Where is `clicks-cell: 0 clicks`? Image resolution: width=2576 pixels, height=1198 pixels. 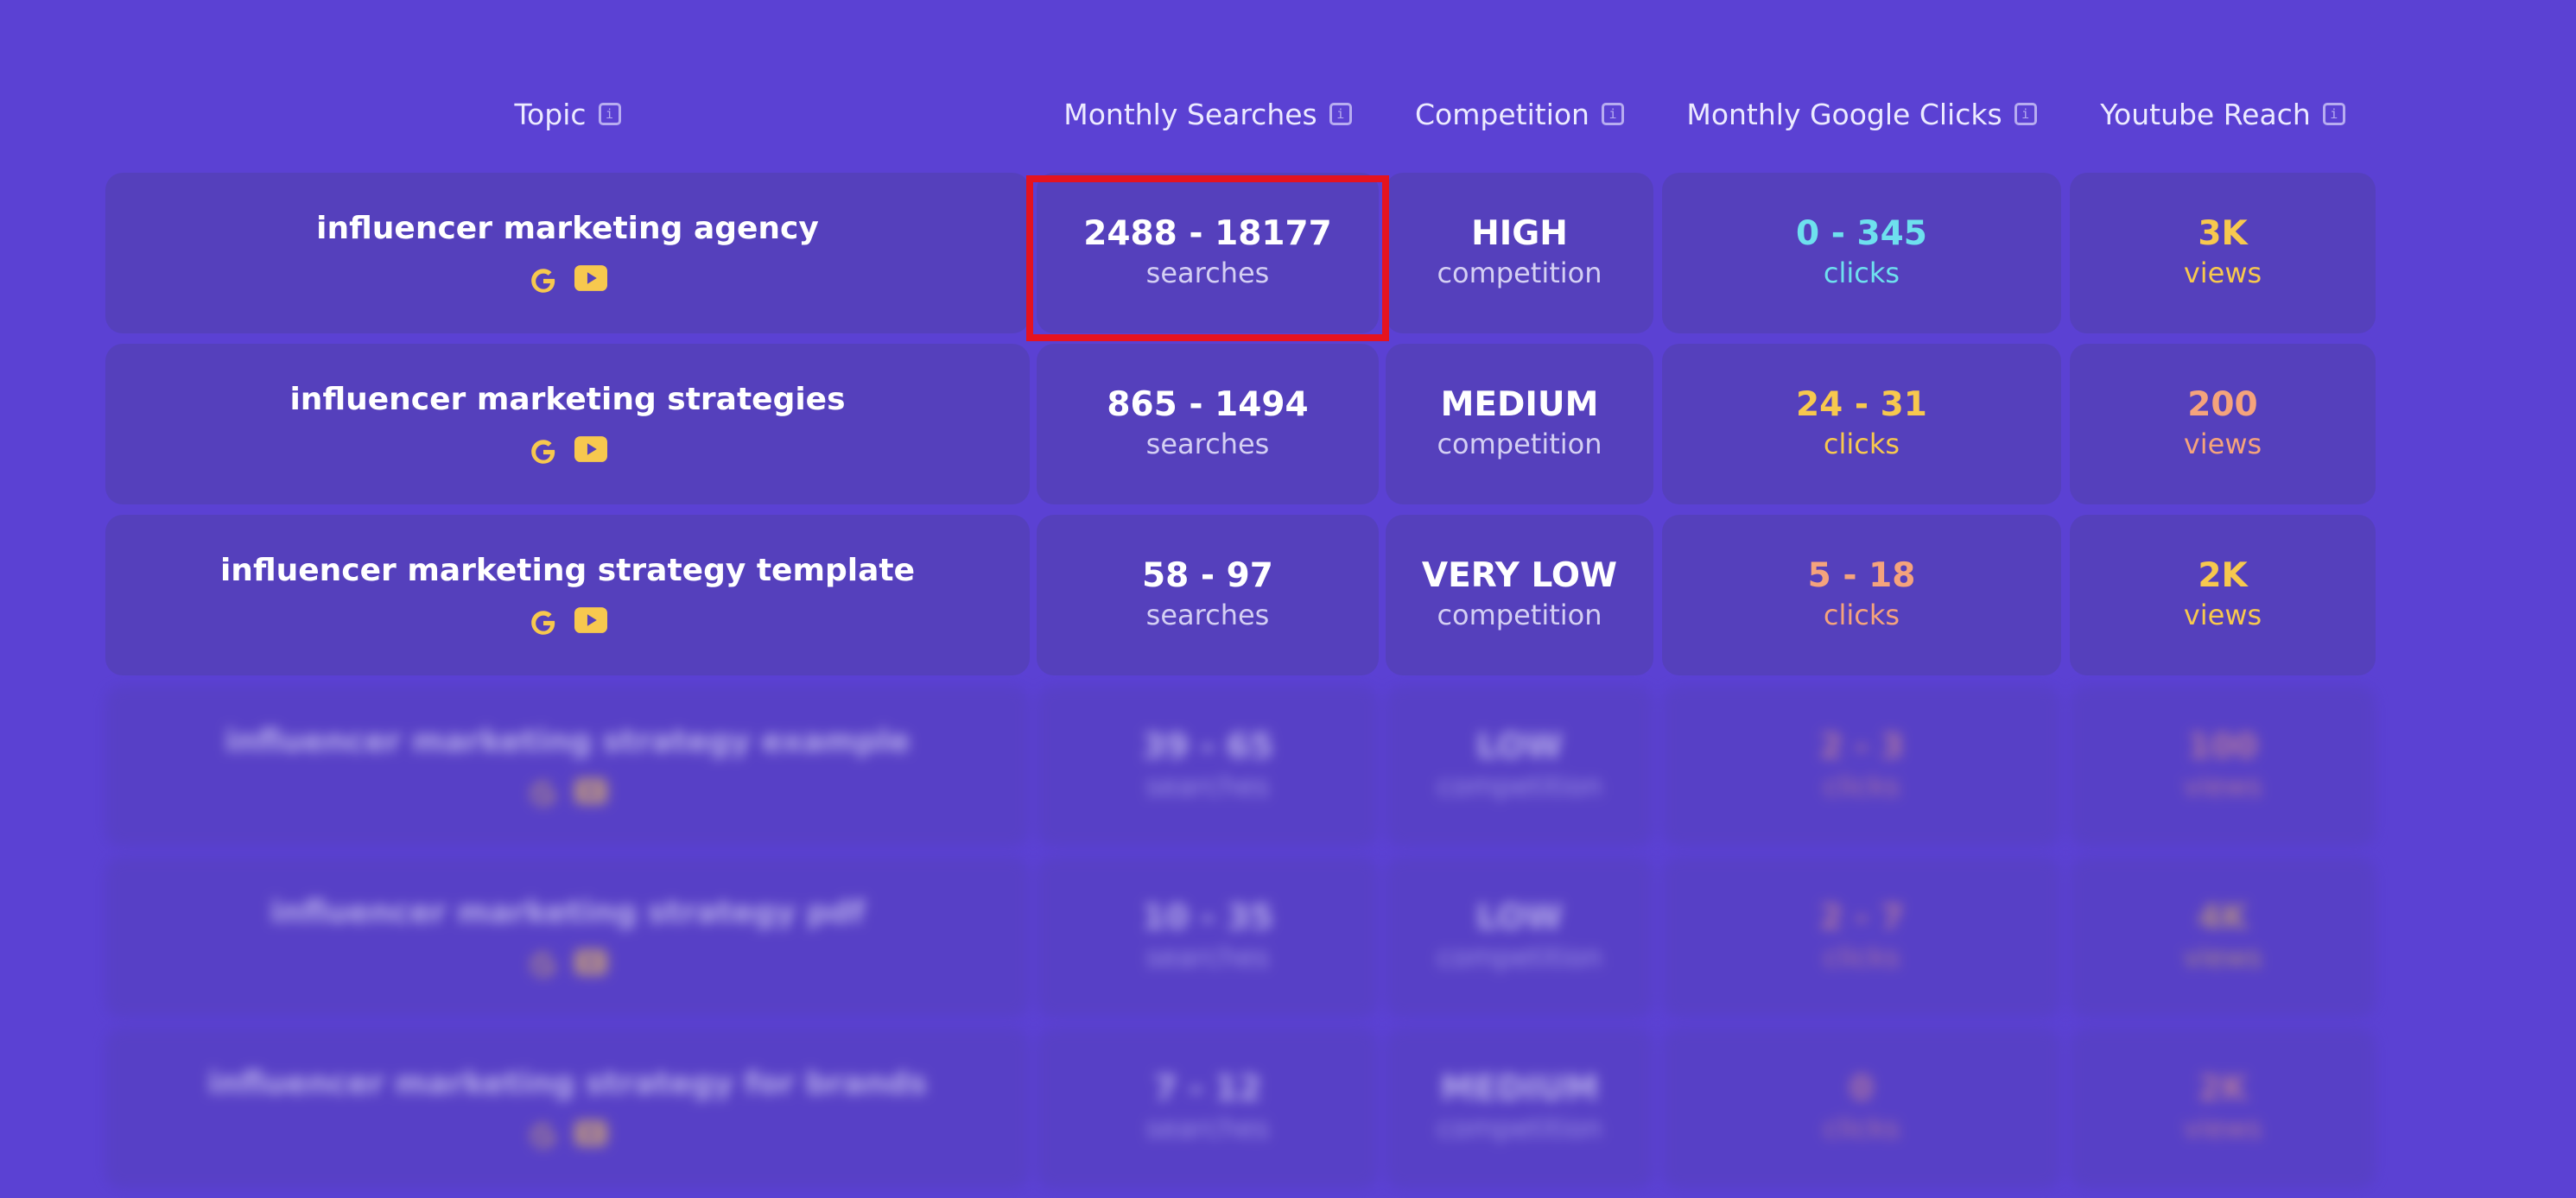
clicks-cell: 0 clicks is located at coordinates (1861, 1108).